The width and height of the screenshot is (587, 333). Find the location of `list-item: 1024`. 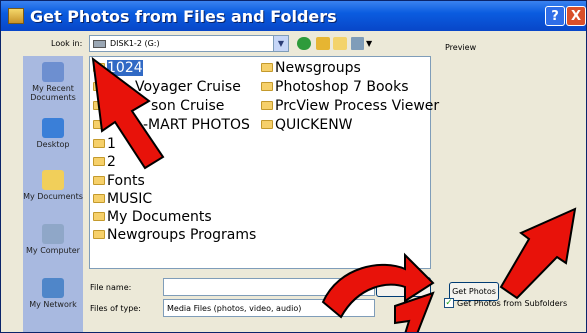

list-item: 1024 is located at coordinates (118, 67).